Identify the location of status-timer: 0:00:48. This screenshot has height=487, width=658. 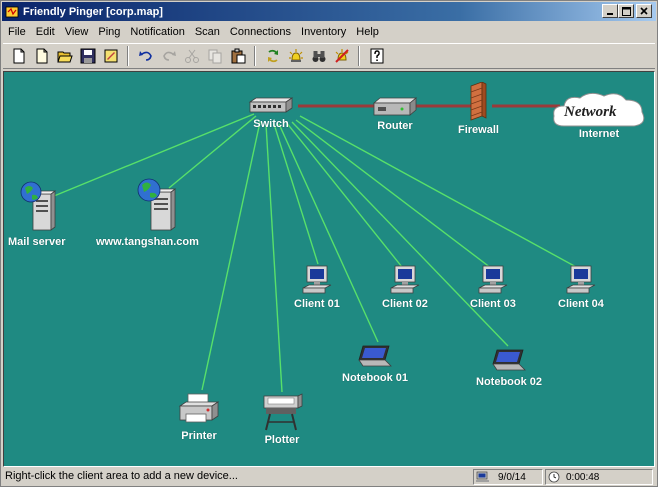
(599, 477).